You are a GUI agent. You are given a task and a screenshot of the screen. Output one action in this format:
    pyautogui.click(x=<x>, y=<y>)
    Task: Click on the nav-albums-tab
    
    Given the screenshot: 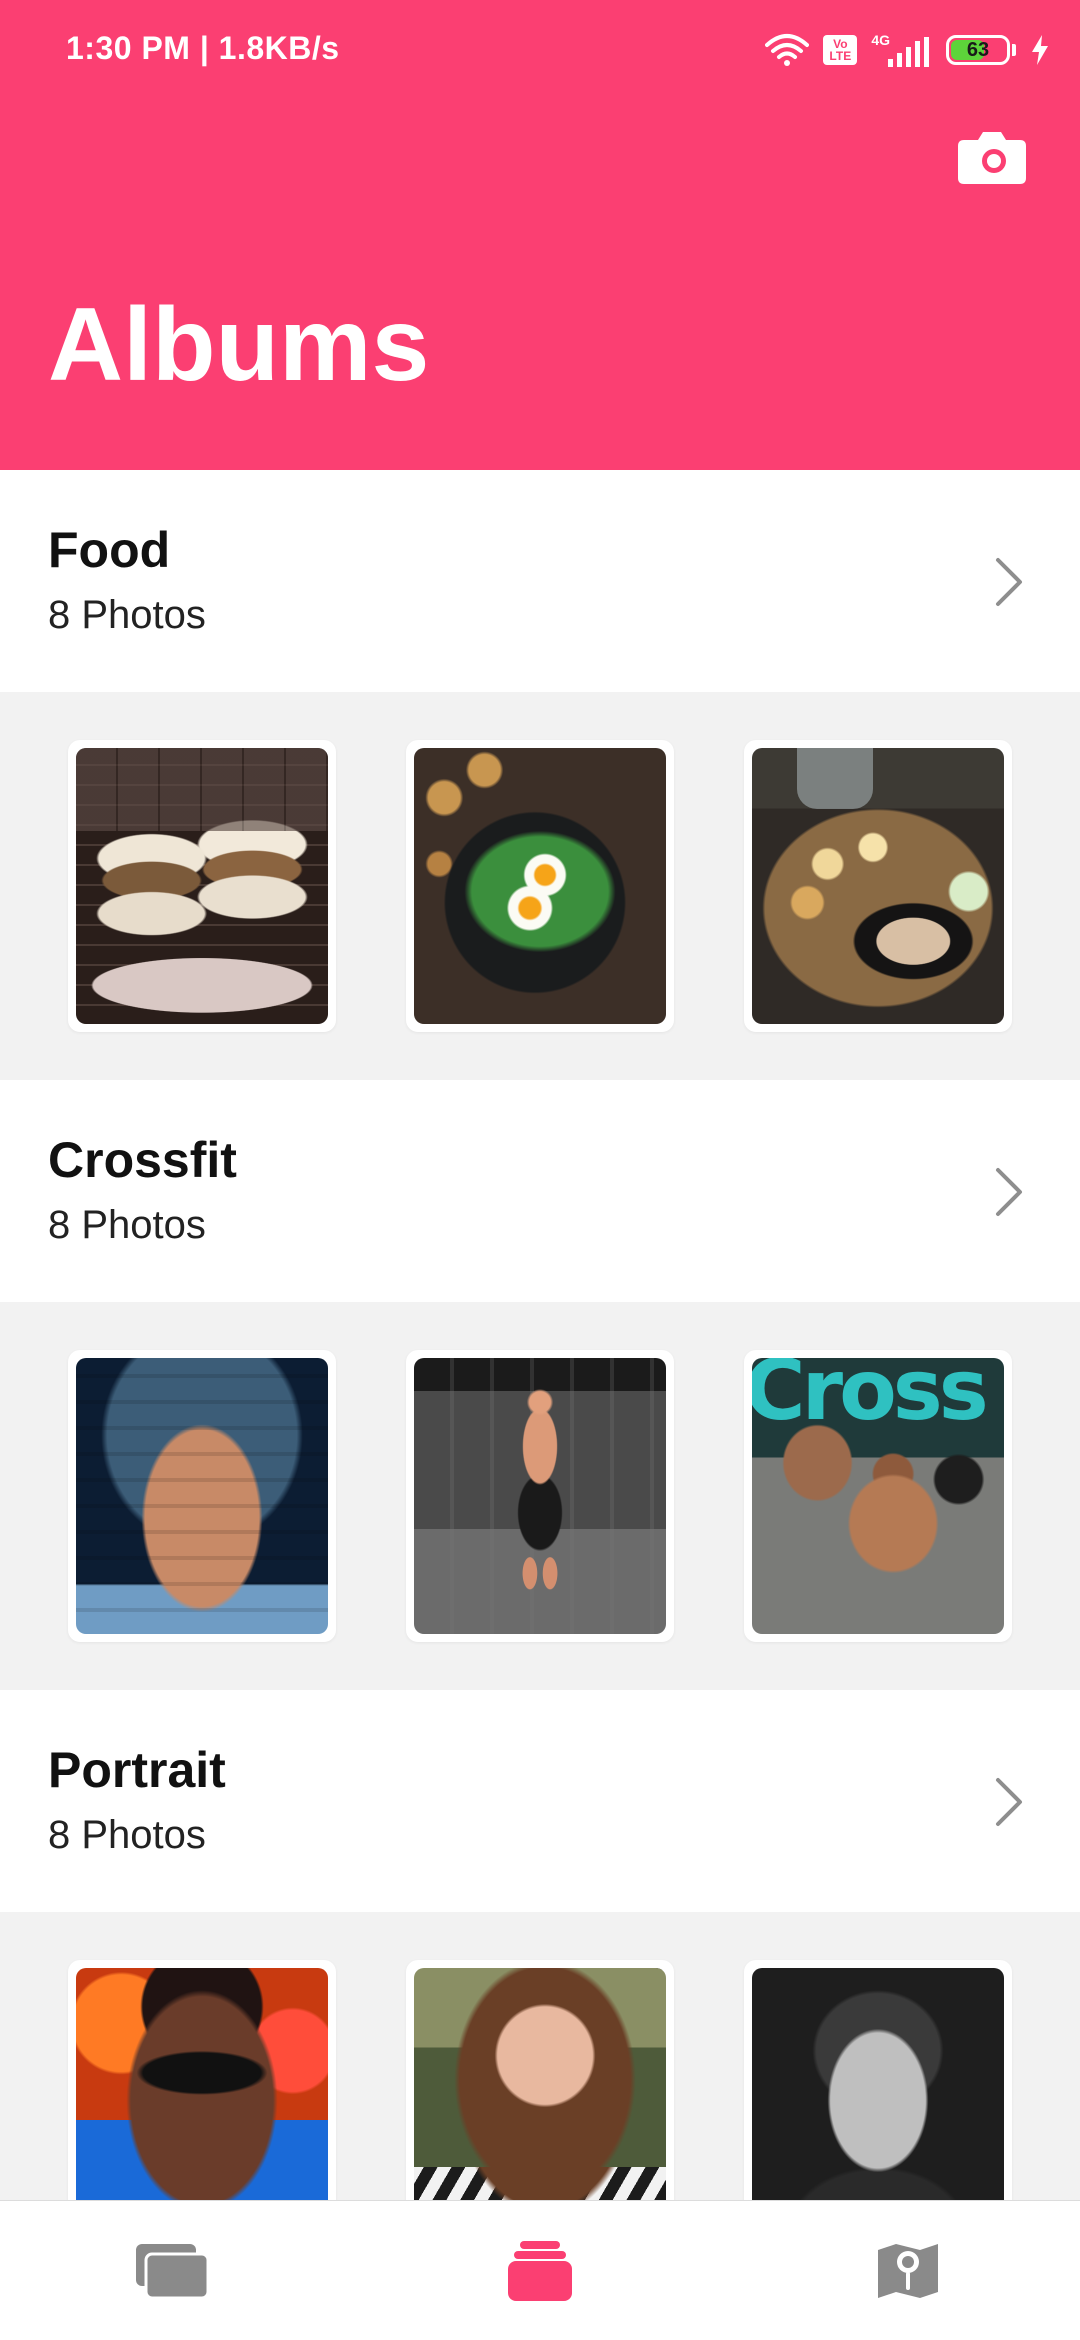 What is the action you would take?
    pyautogui.click(x=540, y=2271)
    